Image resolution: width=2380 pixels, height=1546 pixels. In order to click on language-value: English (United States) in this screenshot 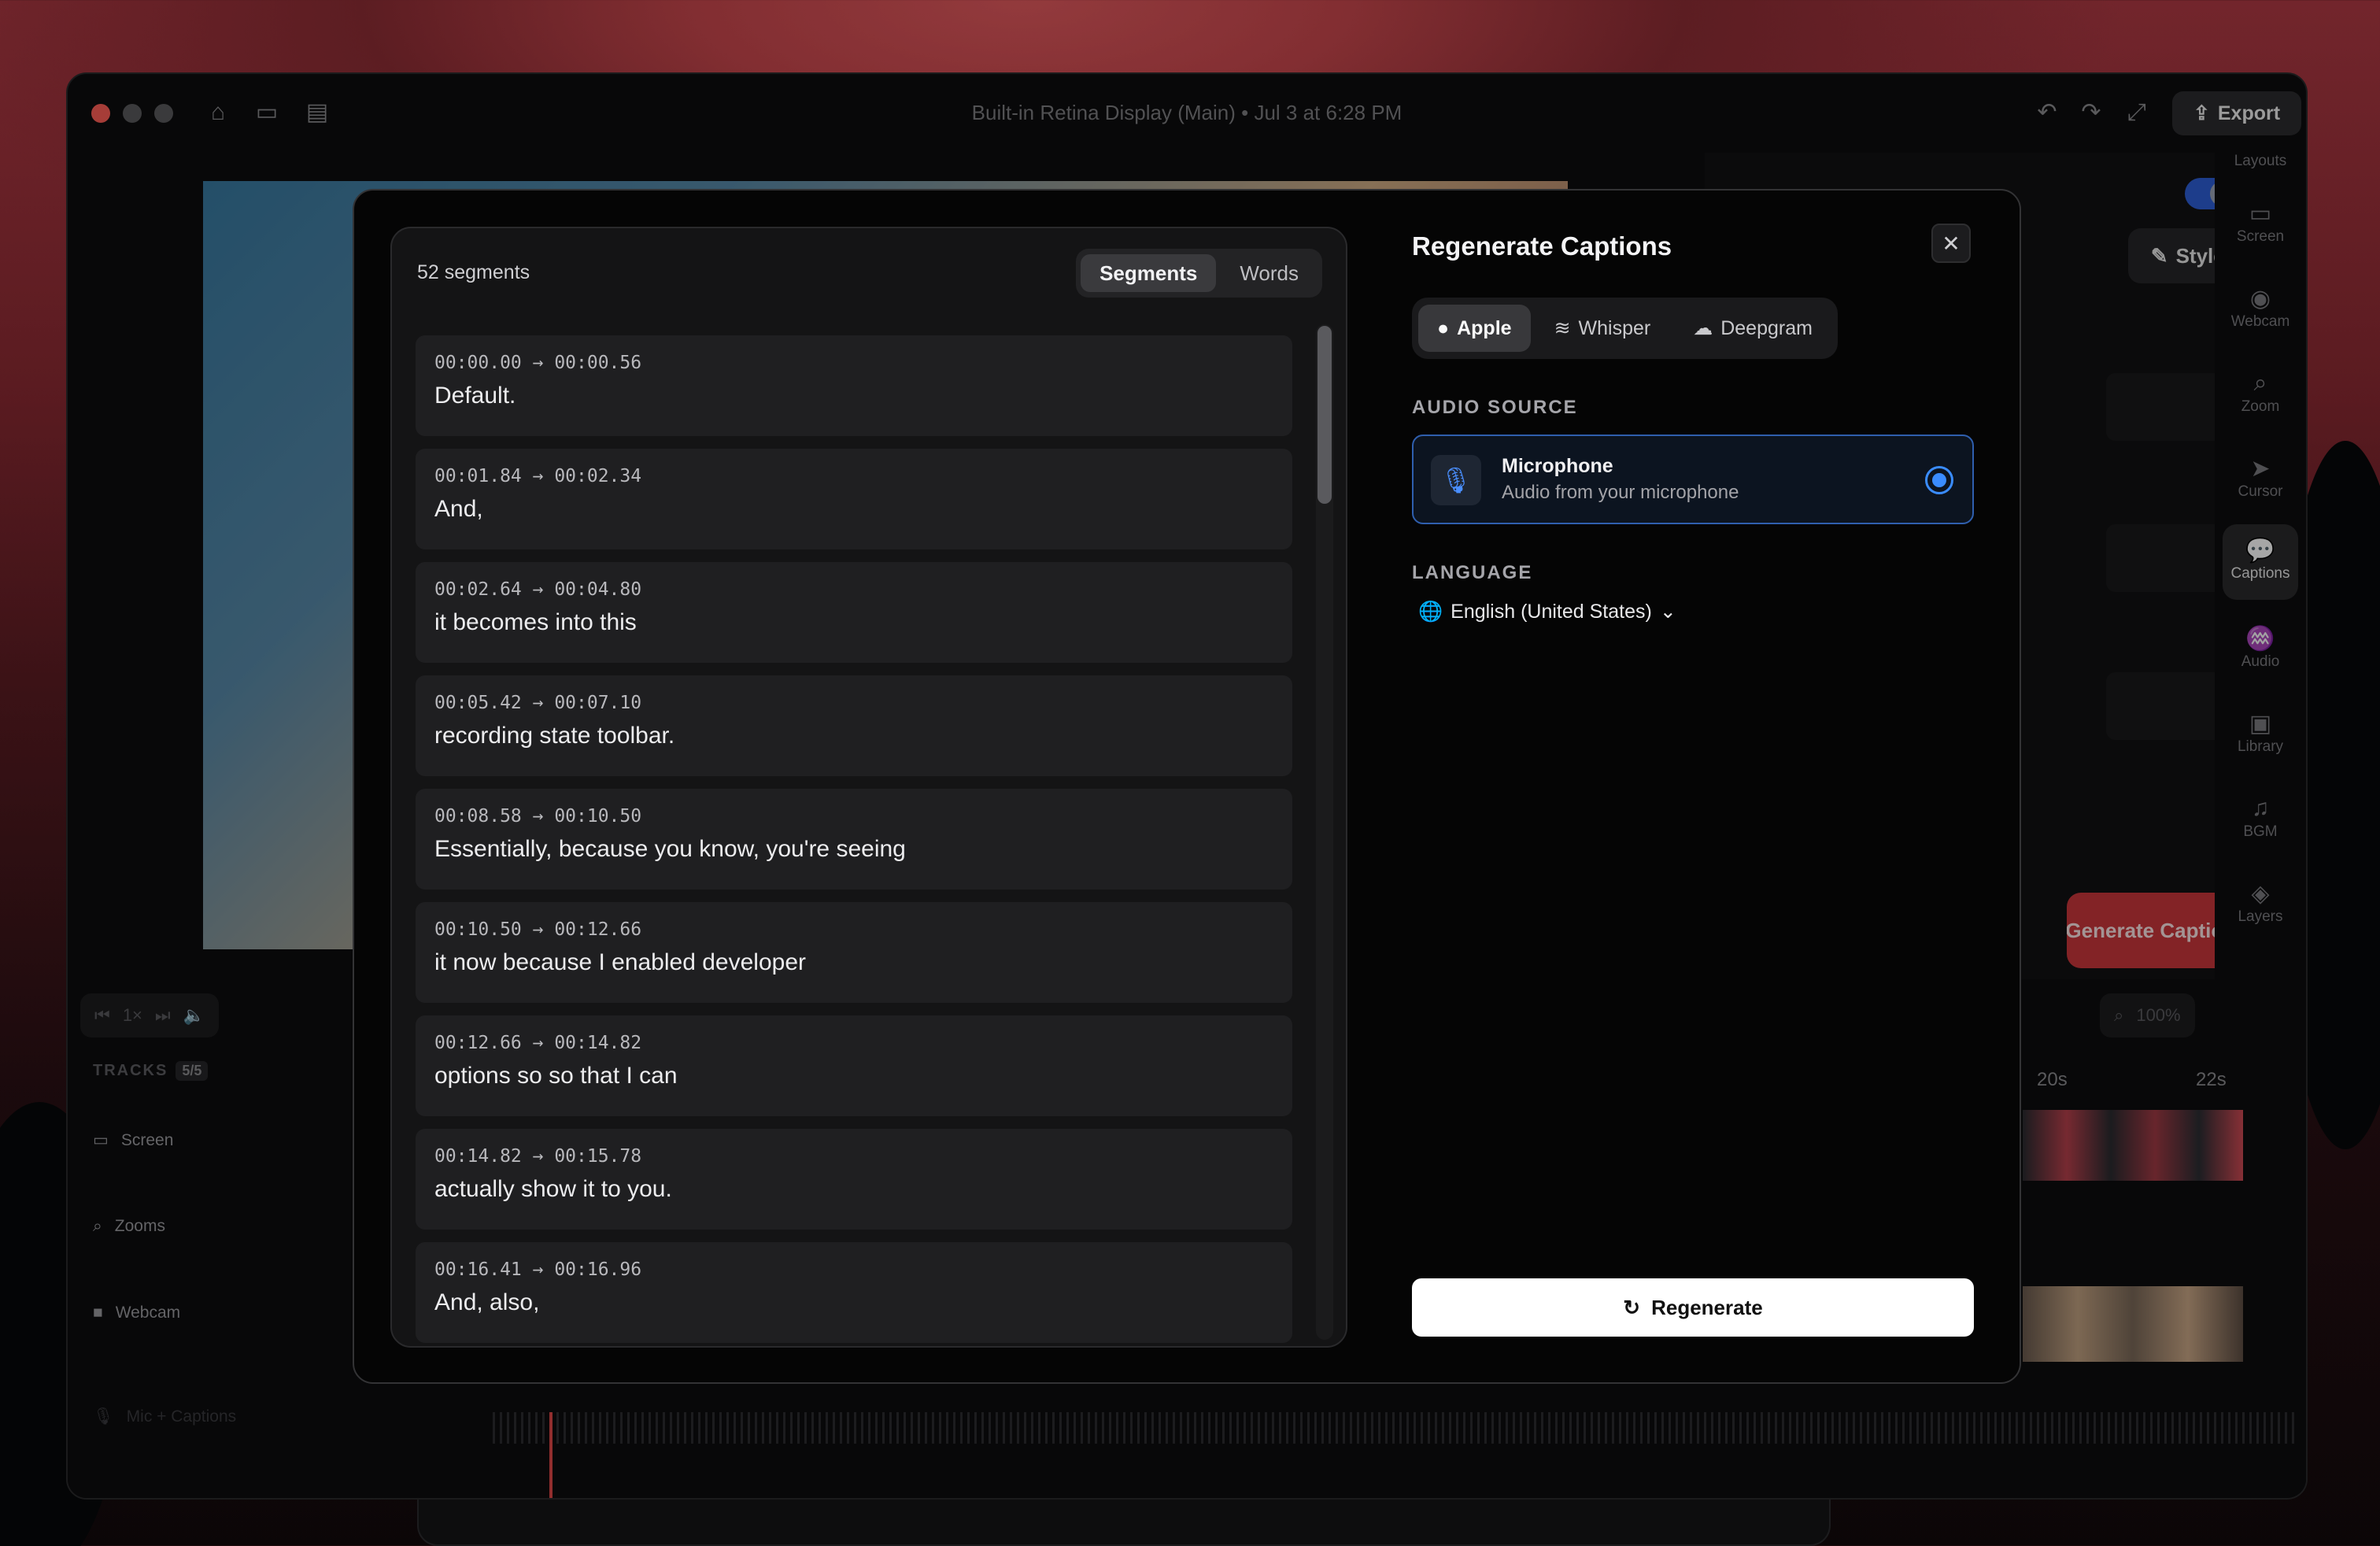, I will do `click(1551, 611)`.